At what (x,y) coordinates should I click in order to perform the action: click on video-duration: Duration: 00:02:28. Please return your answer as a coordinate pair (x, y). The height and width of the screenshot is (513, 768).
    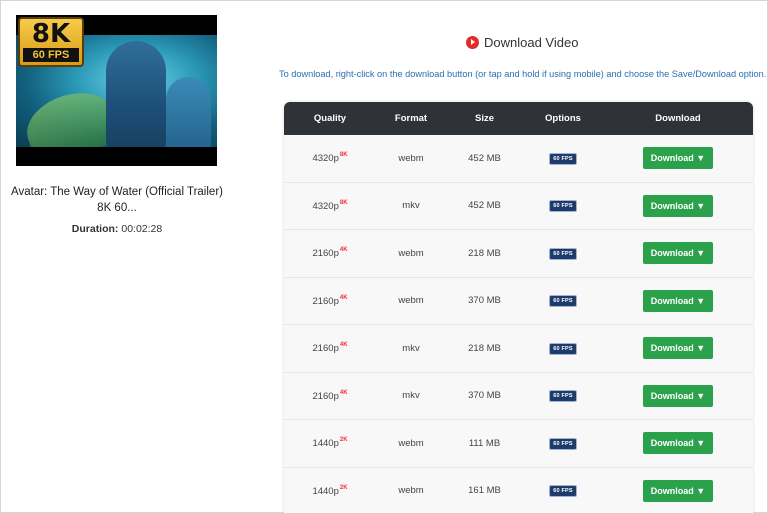
    Looking at the image, I should click on (117, 229).